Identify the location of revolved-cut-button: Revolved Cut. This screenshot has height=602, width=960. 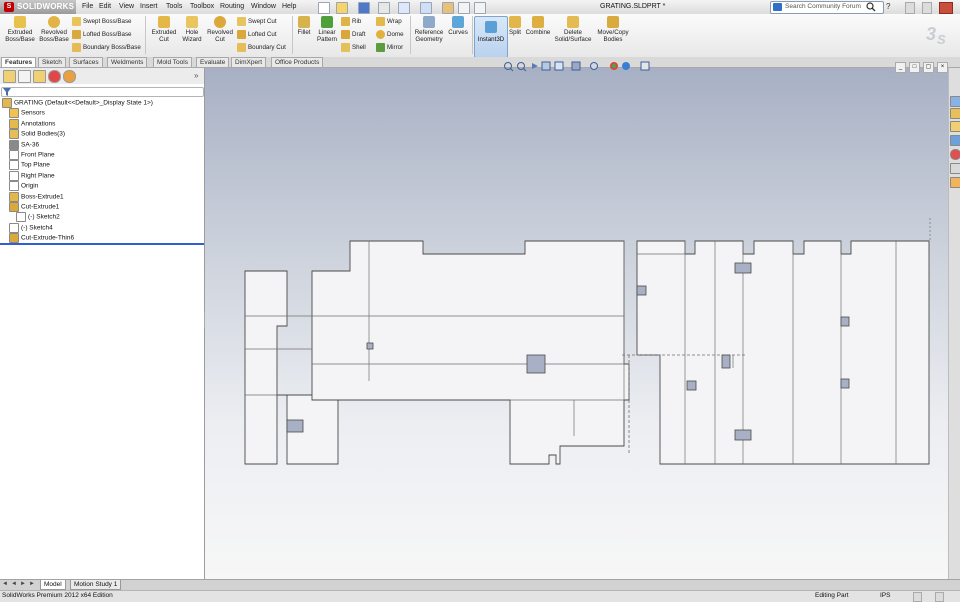
(220, 29).